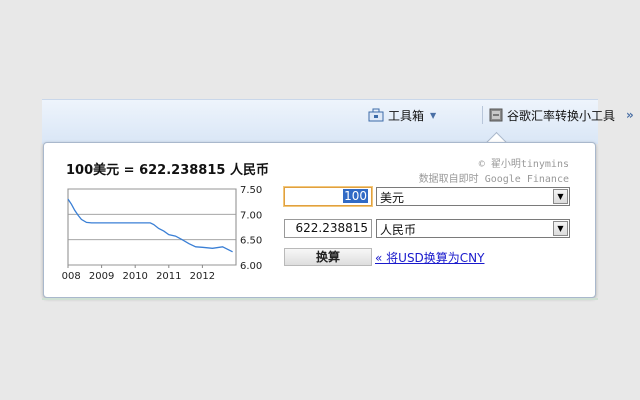 This screenshot has width=640, height=400. Describe the element at coordinates (320, 299) in the screenshot. I see `page-background-strip` at that location.